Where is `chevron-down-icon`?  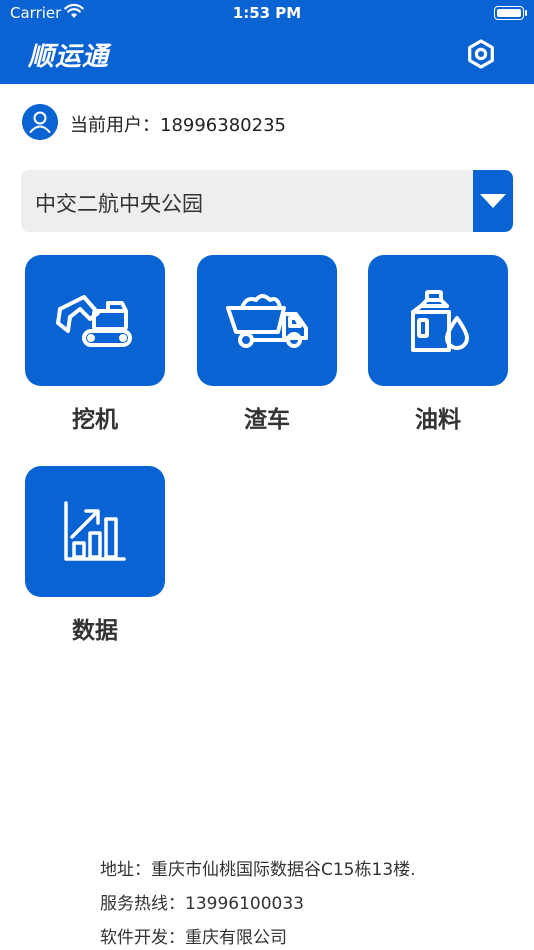 chevron-down-icon is located at coordinates (493, 201).